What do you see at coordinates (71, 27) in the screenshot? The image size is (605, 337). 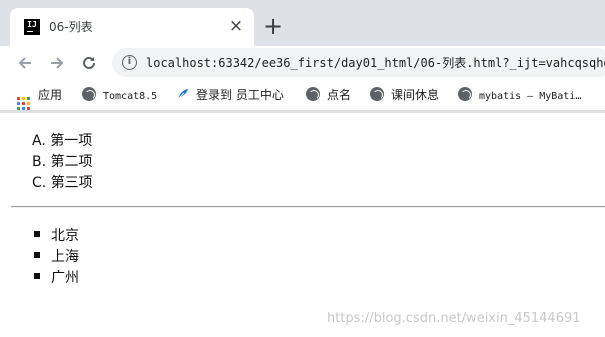 I see `tab-title: 06-列表` at bounding box center [71, 27].